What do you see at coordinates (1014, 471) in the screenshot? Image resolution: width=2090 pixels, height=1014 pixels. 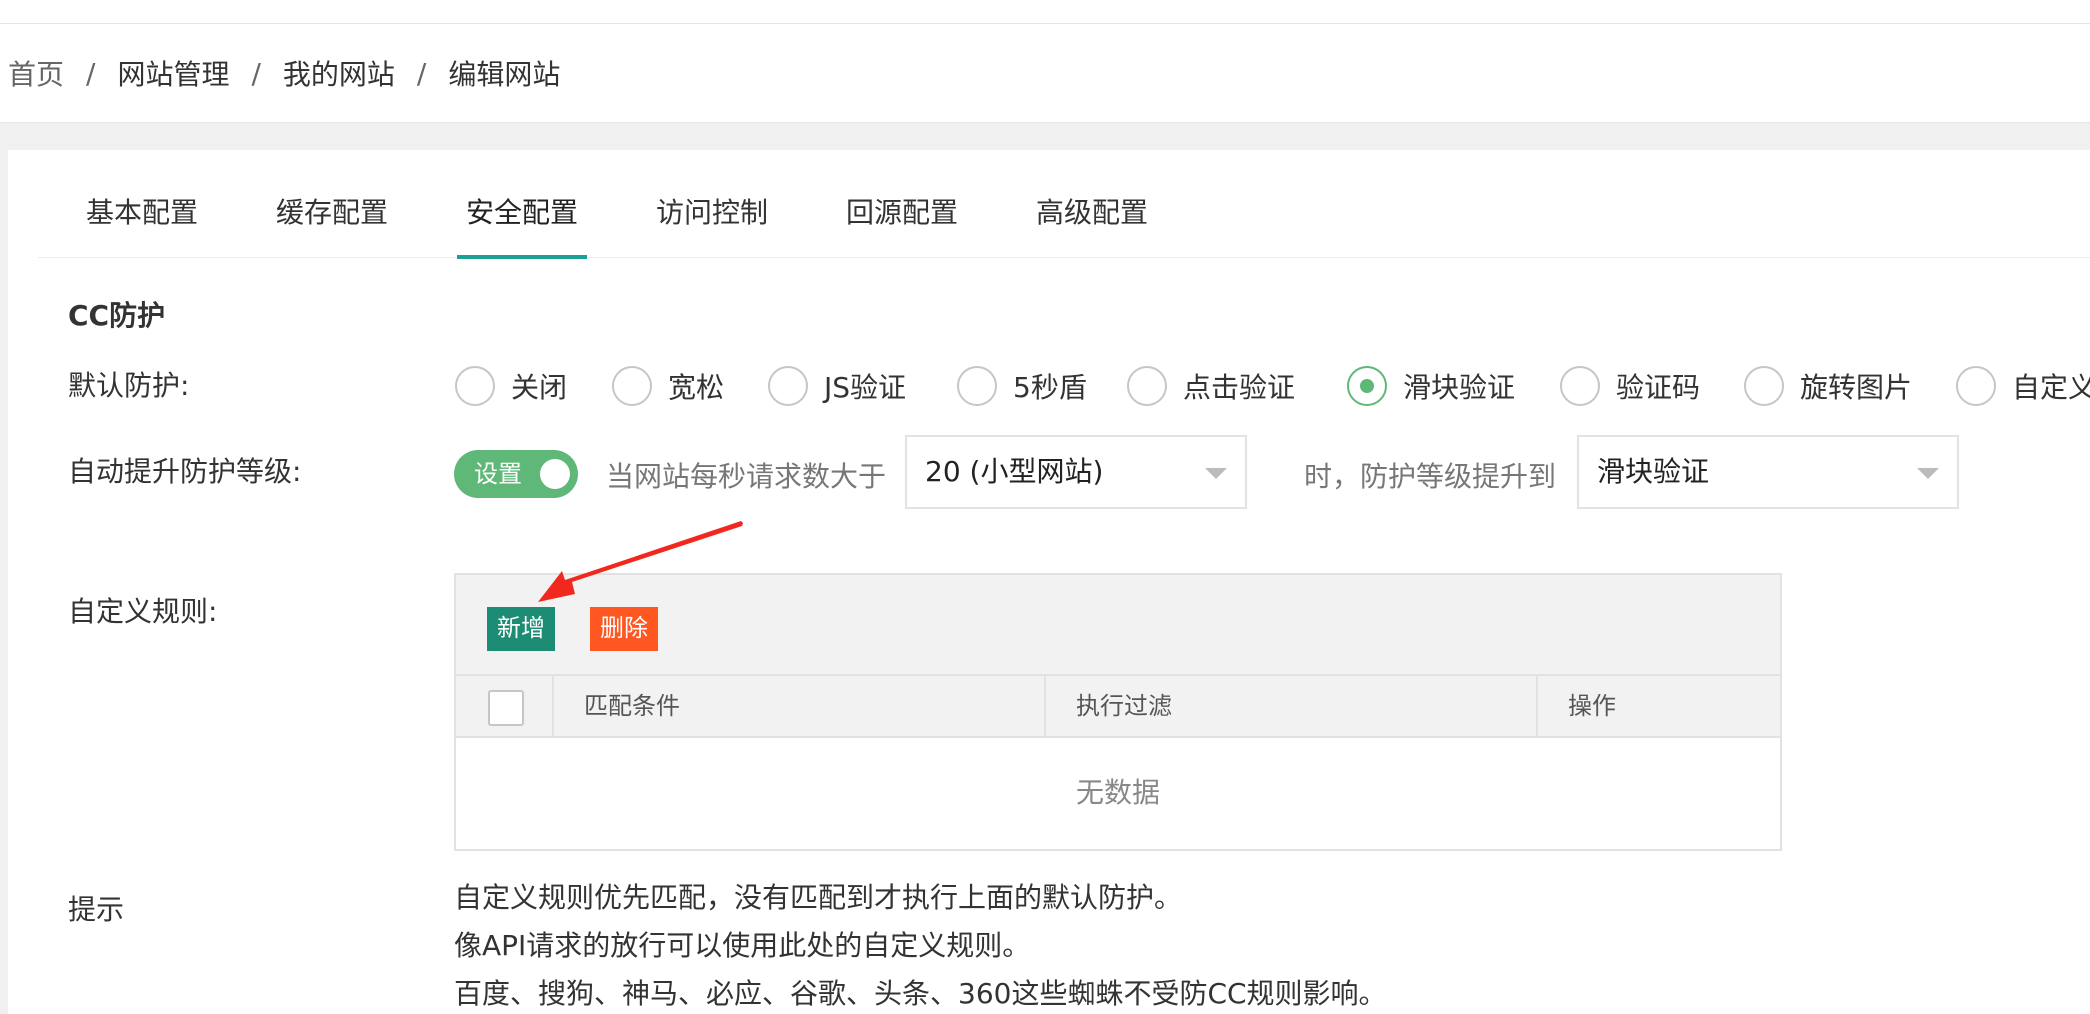 I see `threshold-select-value: 20 (小型网站)` at bounding box center [1014, 471].